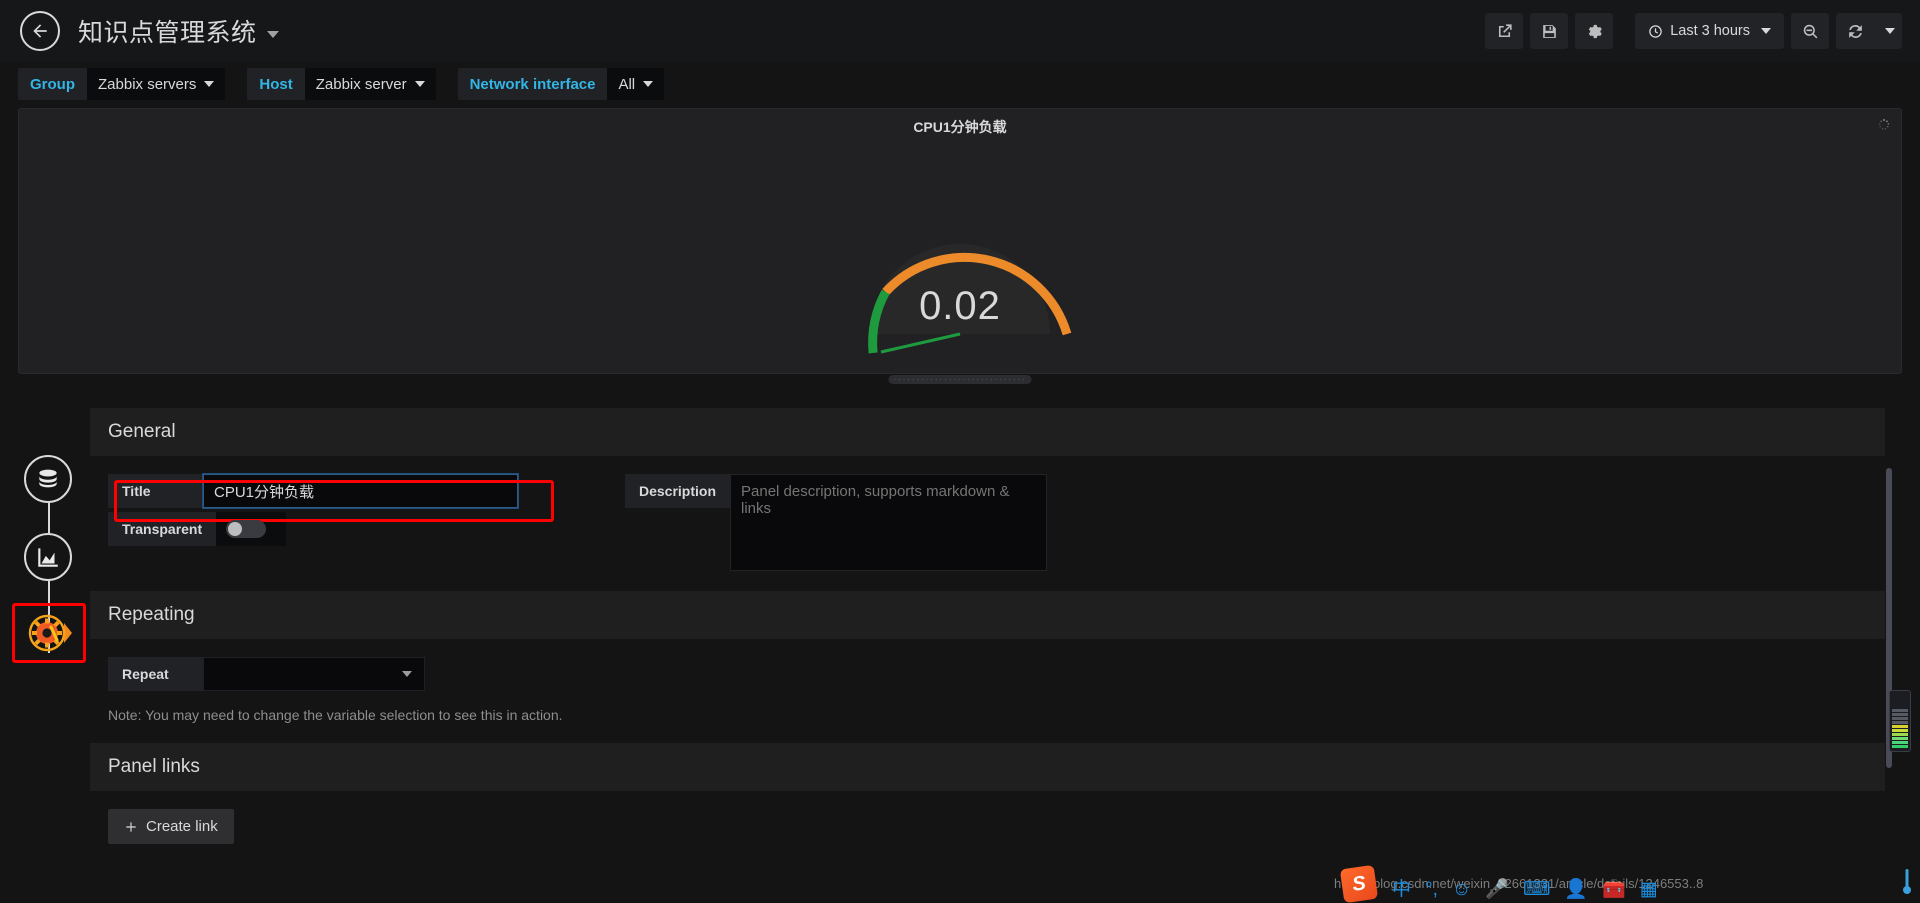 The height and width of the screenshot is (903, 1920). I want to click on save-icon, so click(1549, 31).